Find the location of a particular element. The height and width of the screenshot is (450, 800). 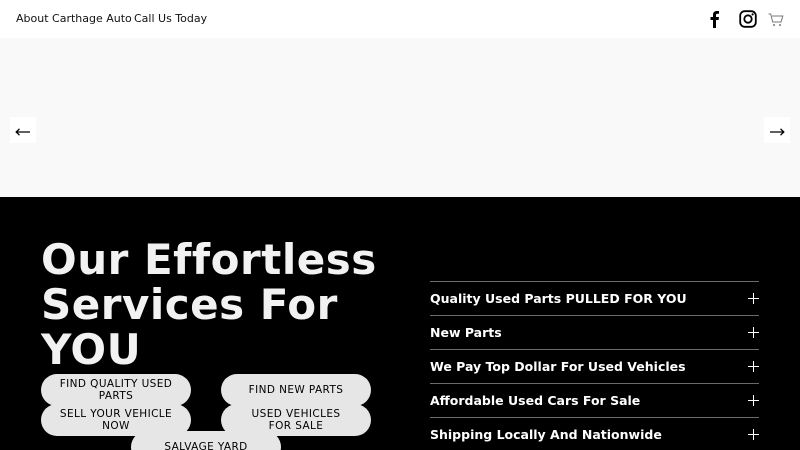

accordion-item-shipping: Shipping Locally And Nationwide is located at coordinates (594, 433).